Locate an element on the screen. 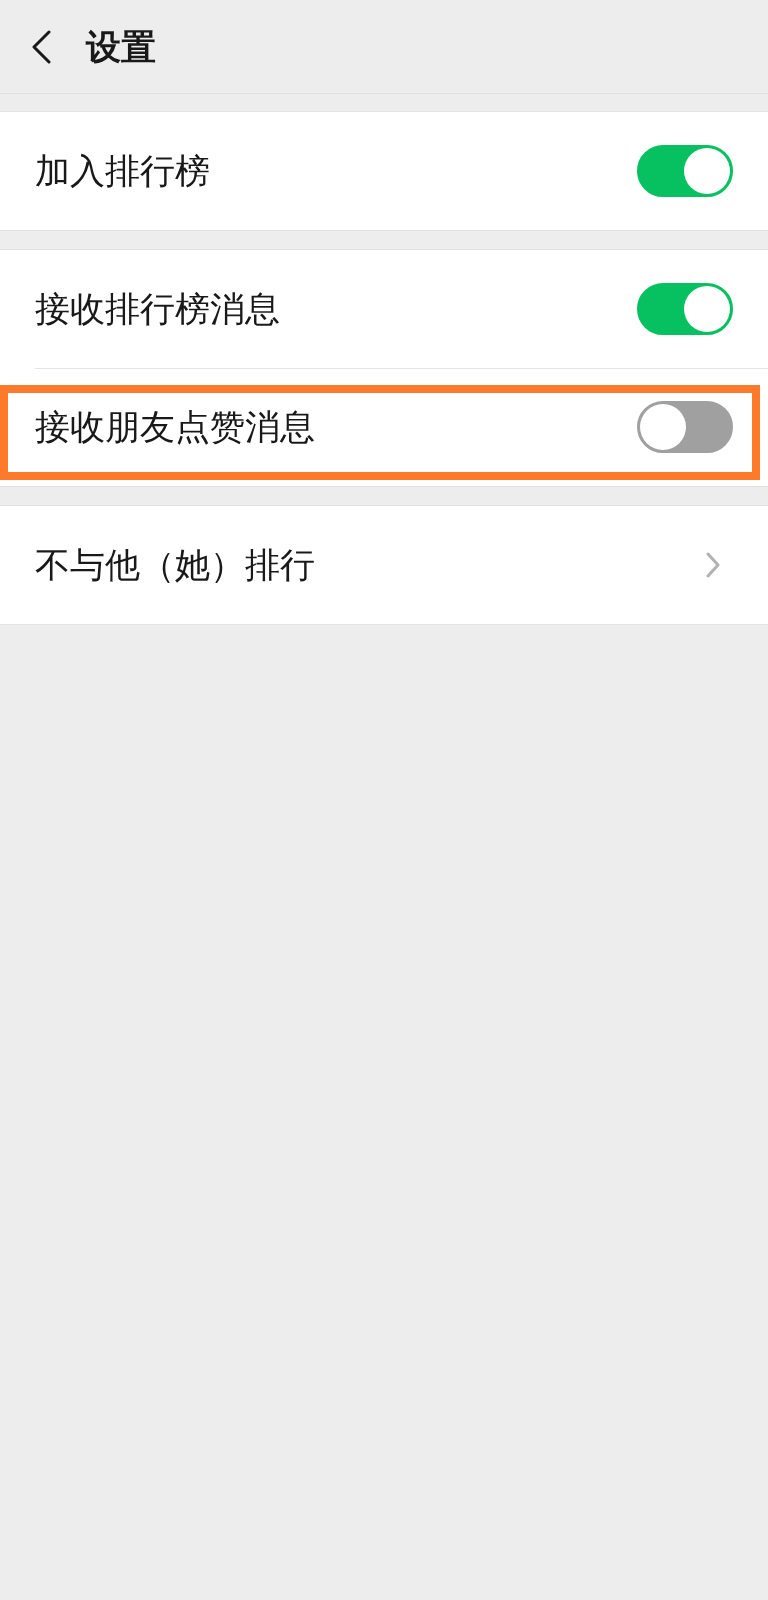 This screenshot has width=768, height=1600. setting-label: 不与他（她）排行 is located at coordinates (175, 565).